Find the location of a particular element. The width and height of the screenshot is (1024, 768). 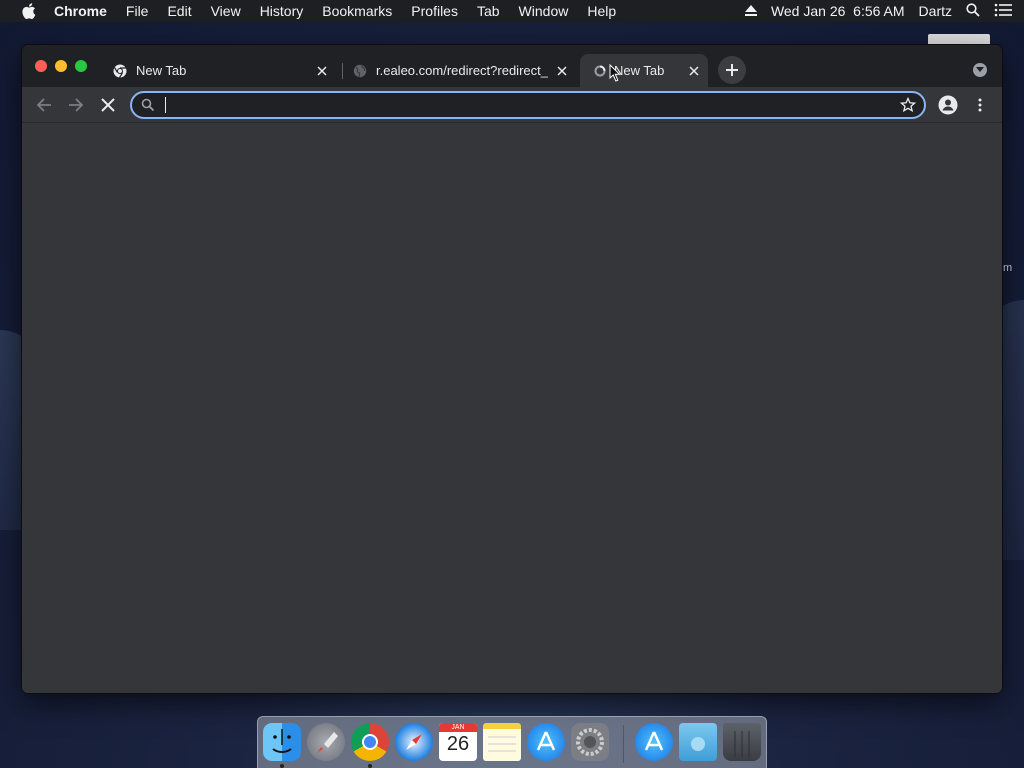

downloads-folder-icon is located at coordinates (698, 742).